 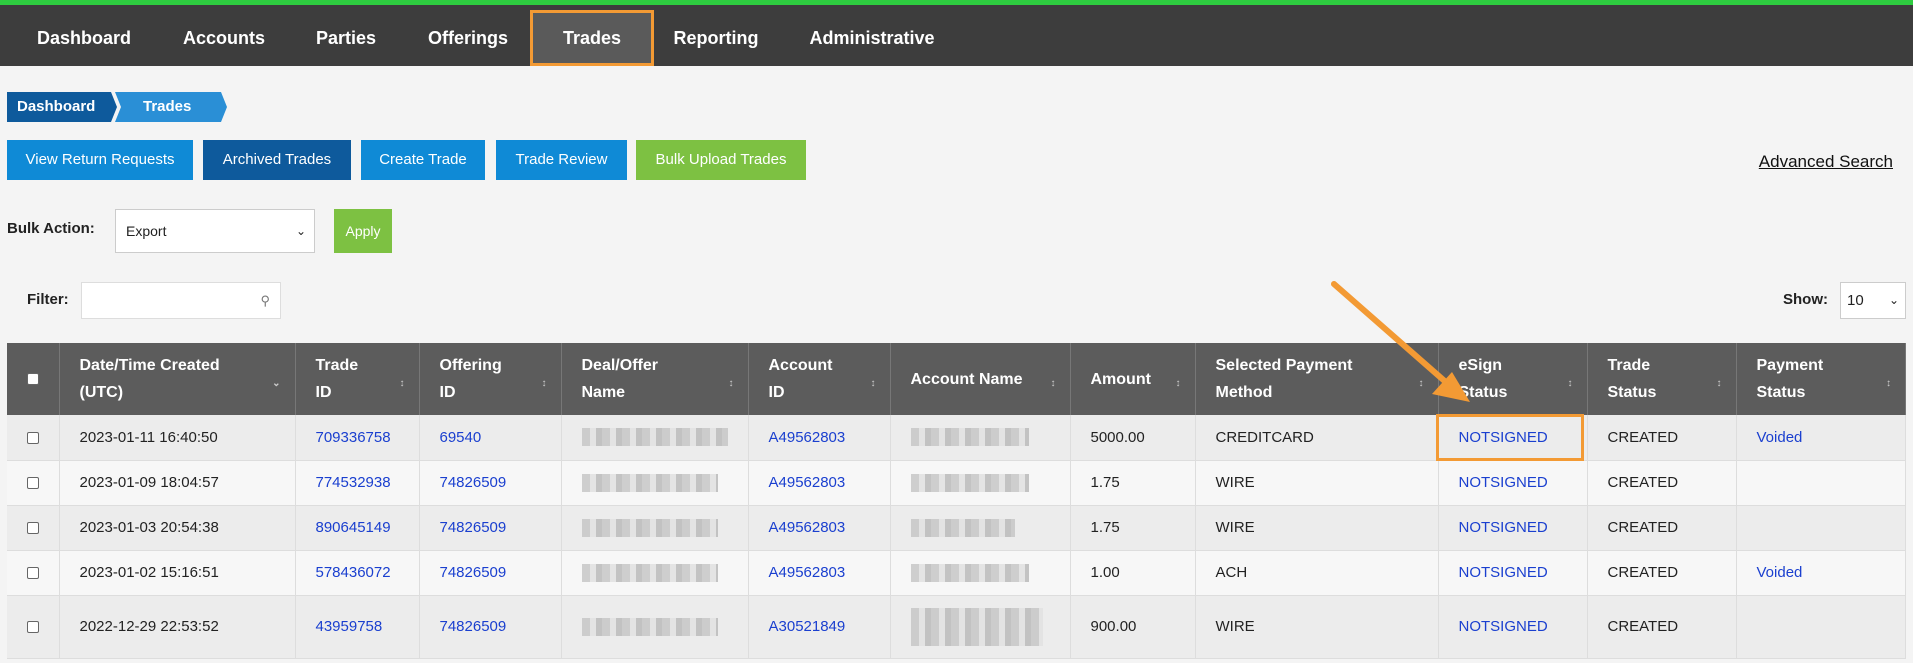 What do you see at coordinates (363, 231) in the screenshot?
I see `apply-button: Apply` at bounding box center [363, 231].